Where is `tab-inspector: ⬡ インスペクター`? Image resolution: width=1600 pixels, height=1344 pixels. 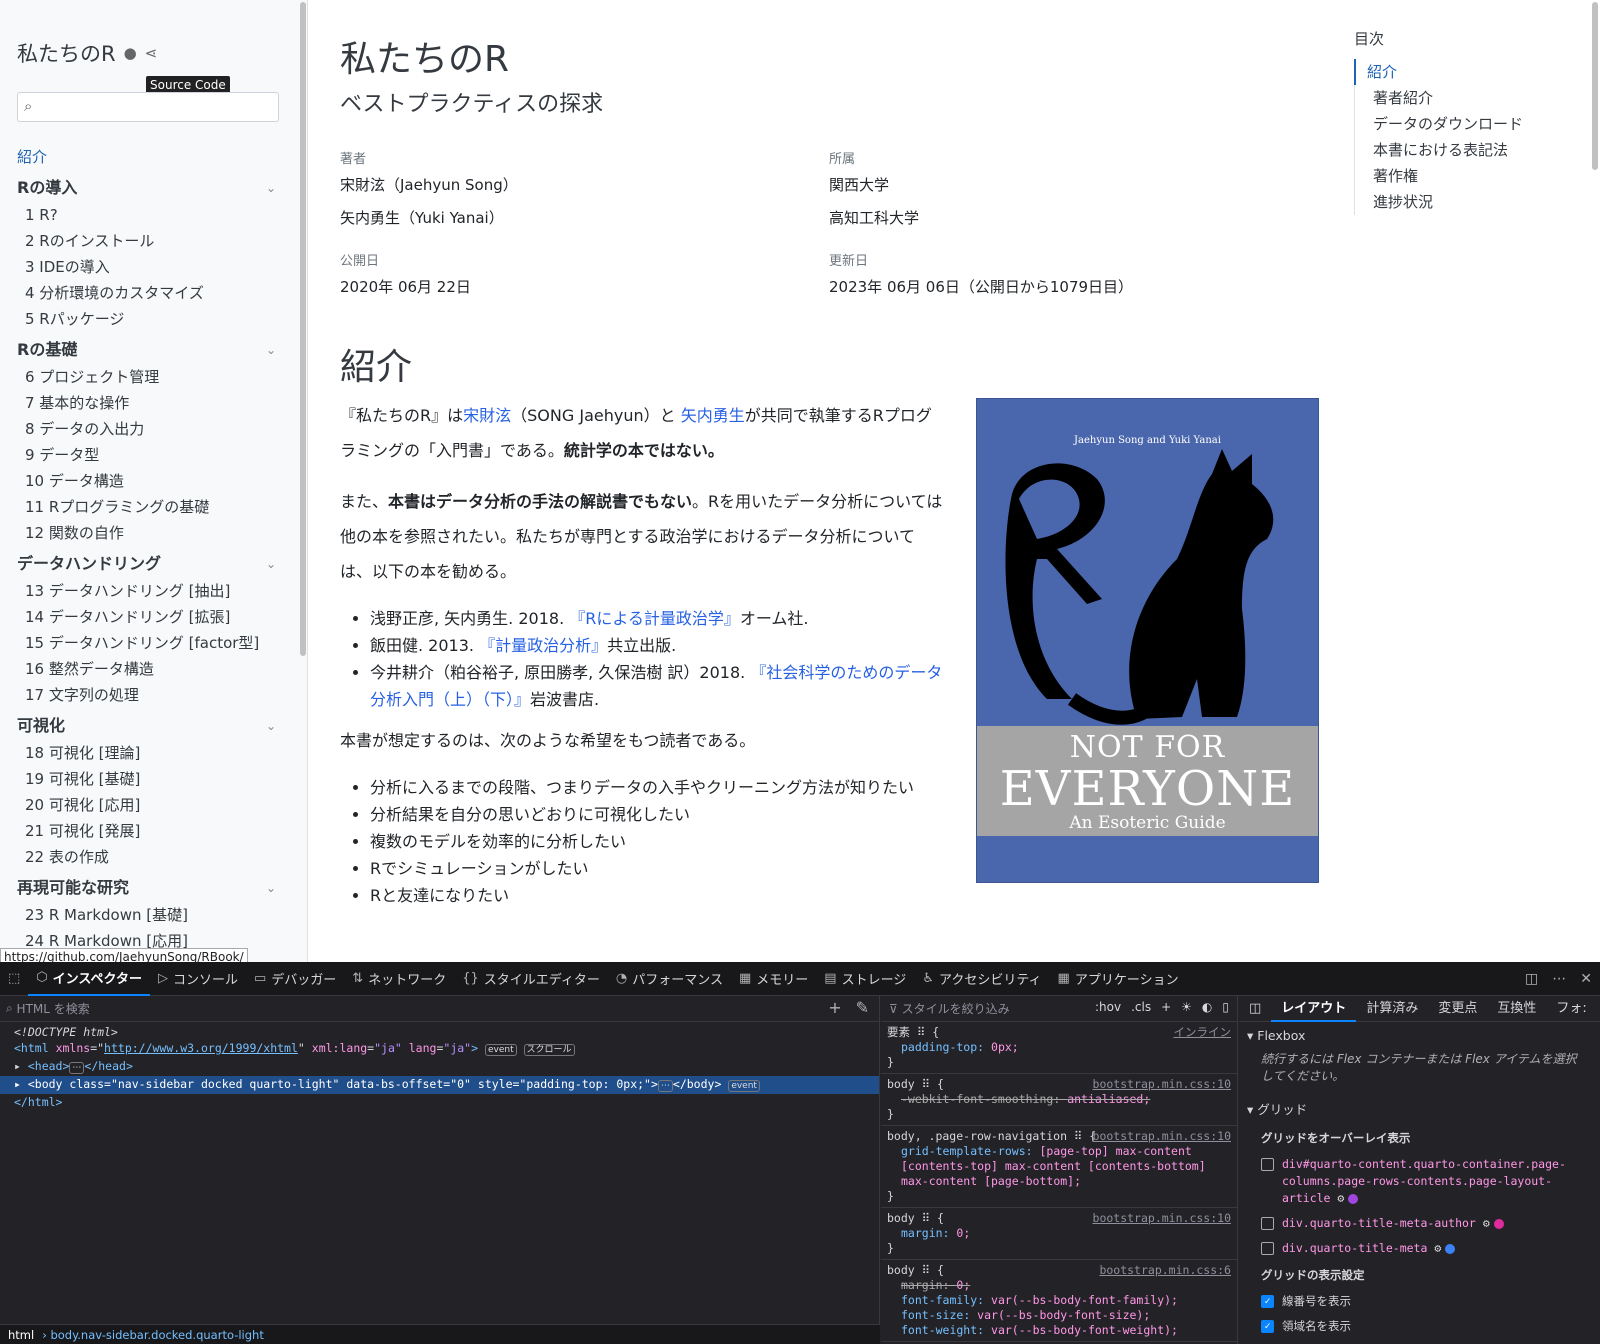
tab-inspector: ⬡ インスペクター is located at coordinates (89, 979).